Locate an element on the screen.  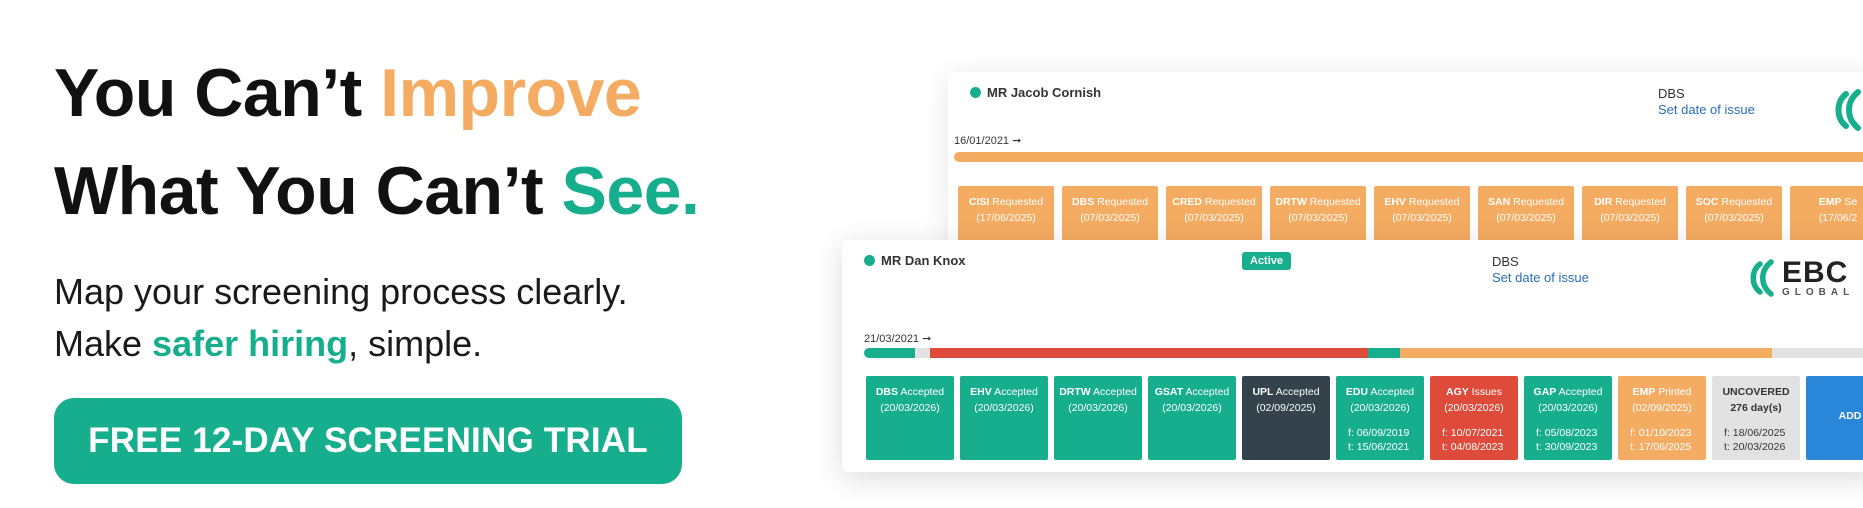
chip-code: DBS is located at coordinates (887, 392).